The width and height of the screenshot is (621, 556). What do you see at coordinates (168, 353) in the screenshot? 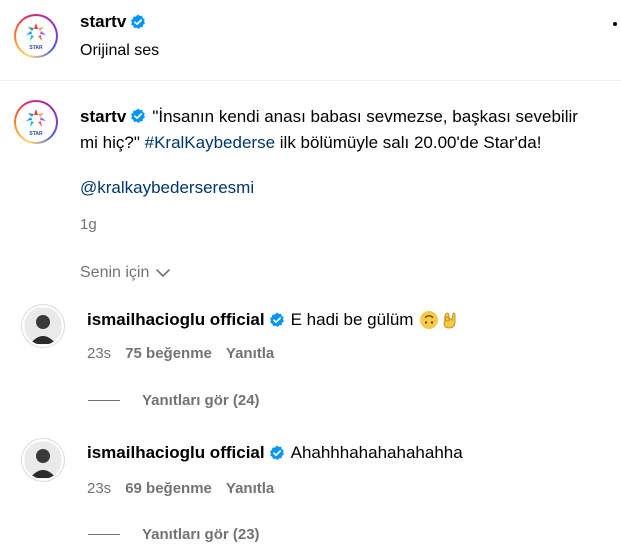
I see `comment-likes: 75 beğenme` at bounding box center [168, 353].